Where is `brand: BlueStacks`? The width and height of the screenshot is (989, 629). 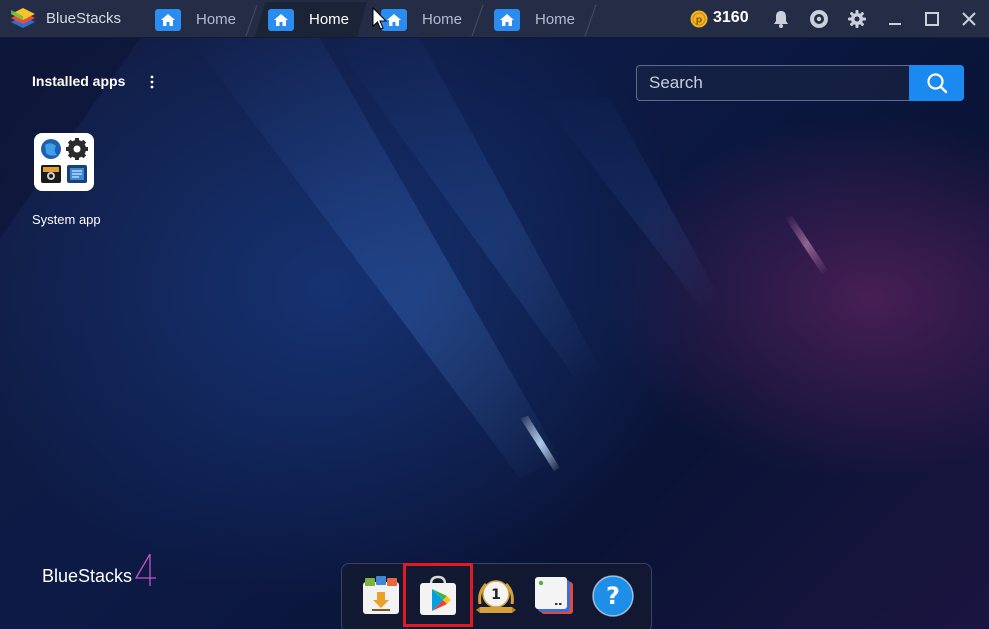
brand: BlueStacks is located at coordinates (64, 18).